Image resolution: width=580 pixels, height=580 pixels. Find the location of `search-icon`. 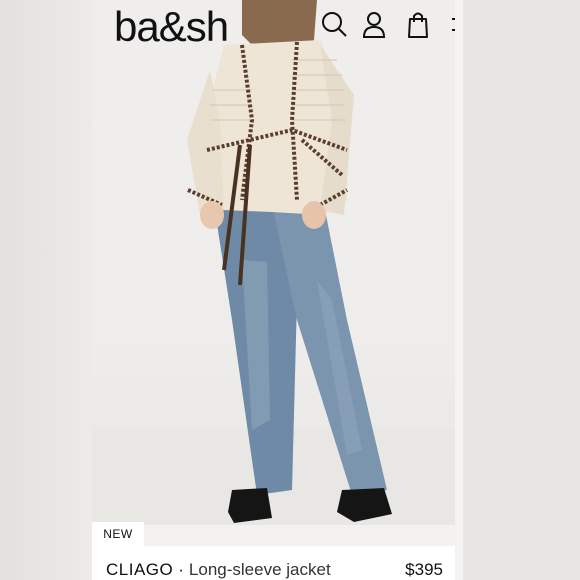

search-icon is located at coordinates (334, 24).